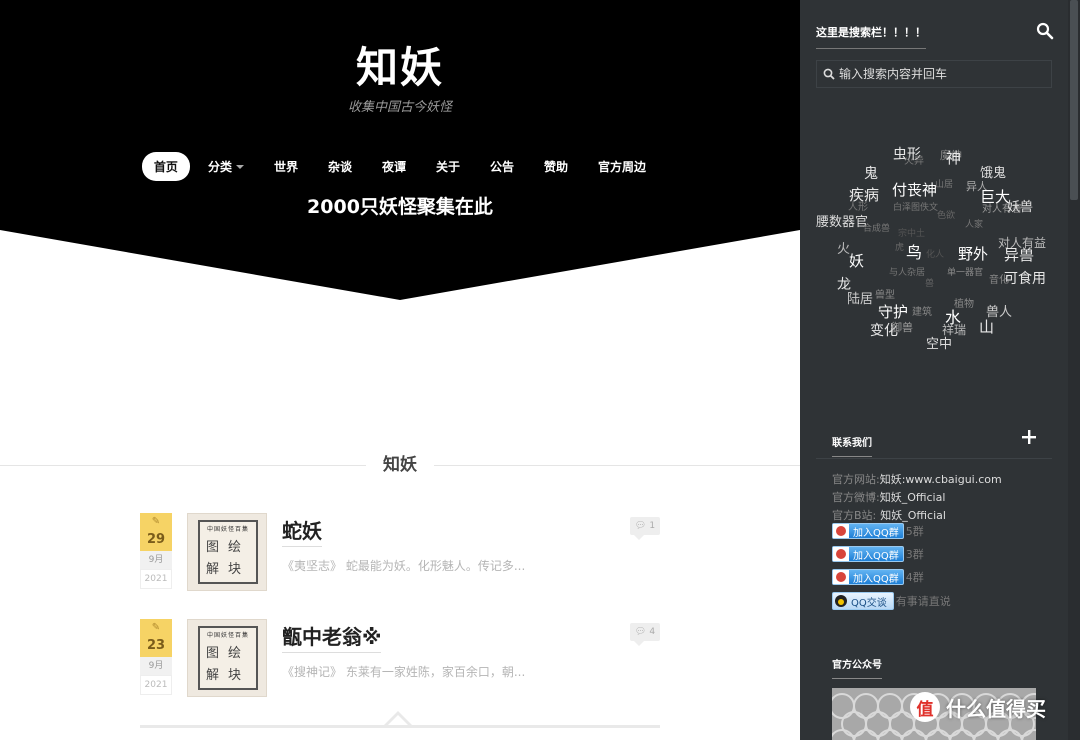  I want to click on thumbnail-char: 解, so click(213, 569).